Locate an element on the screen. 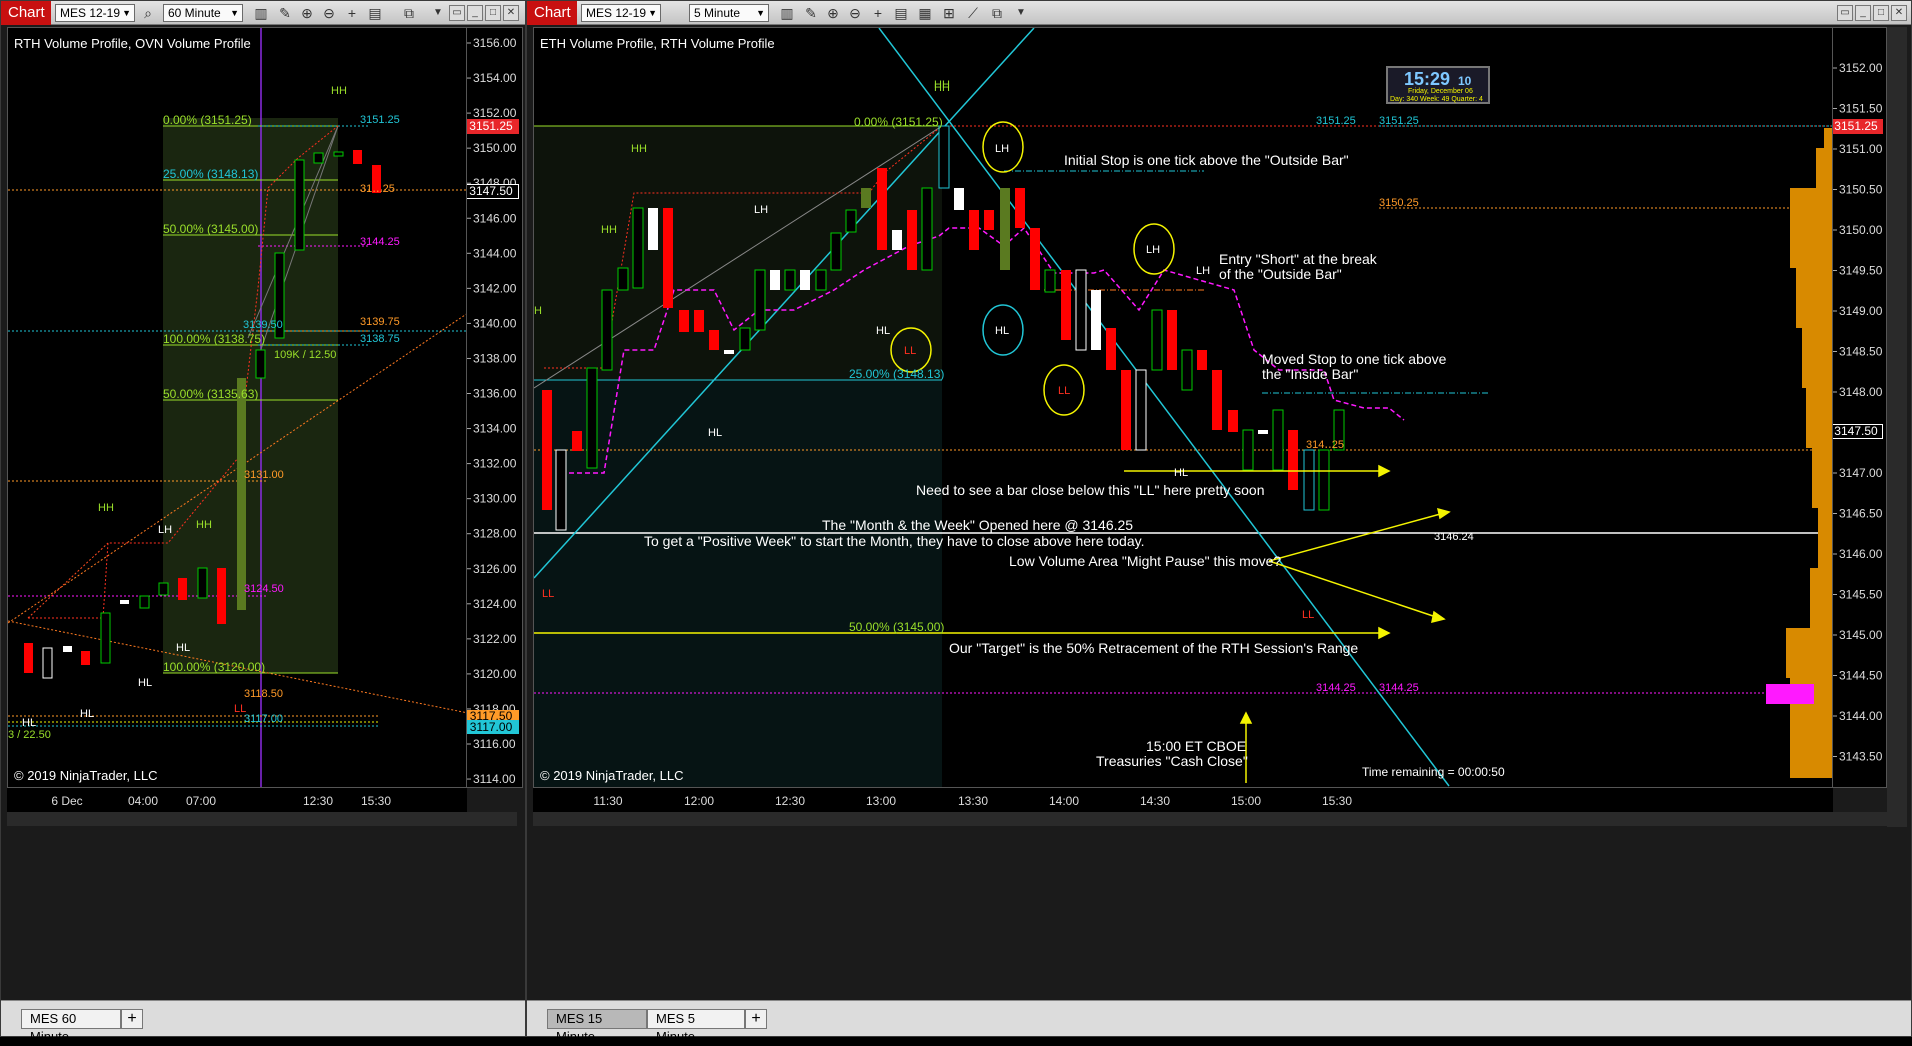 The image size is (1912, 1046). tab-mes-15-minute: MES 15 Minute is located at coordinates (597, 1026).